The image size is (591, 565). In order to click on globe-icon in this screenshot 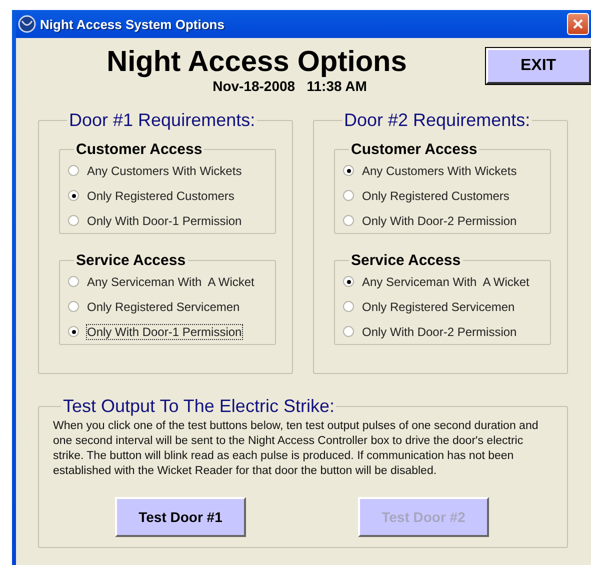, I will do `click(27, 24)`.